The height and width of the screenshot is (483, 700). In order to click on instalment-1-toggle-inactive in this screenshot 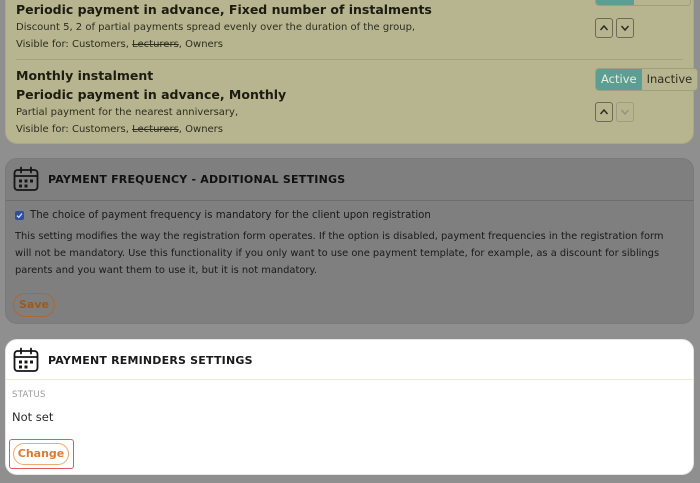, I will do `click(662, 2)`.